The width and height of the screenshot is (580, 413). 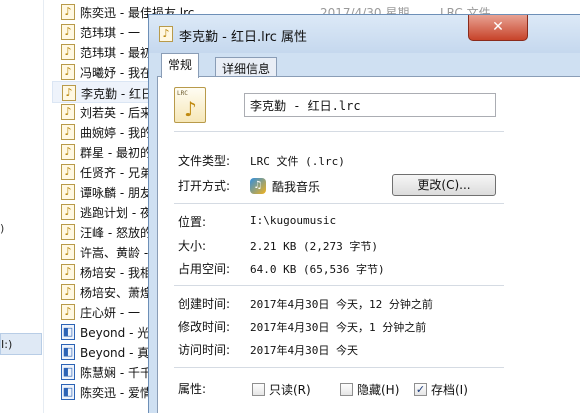 What do you see at coordinates (204, 161) in the screenshot?
I see `file-type-label: 文件类型:` at bounding box center [204, 161].